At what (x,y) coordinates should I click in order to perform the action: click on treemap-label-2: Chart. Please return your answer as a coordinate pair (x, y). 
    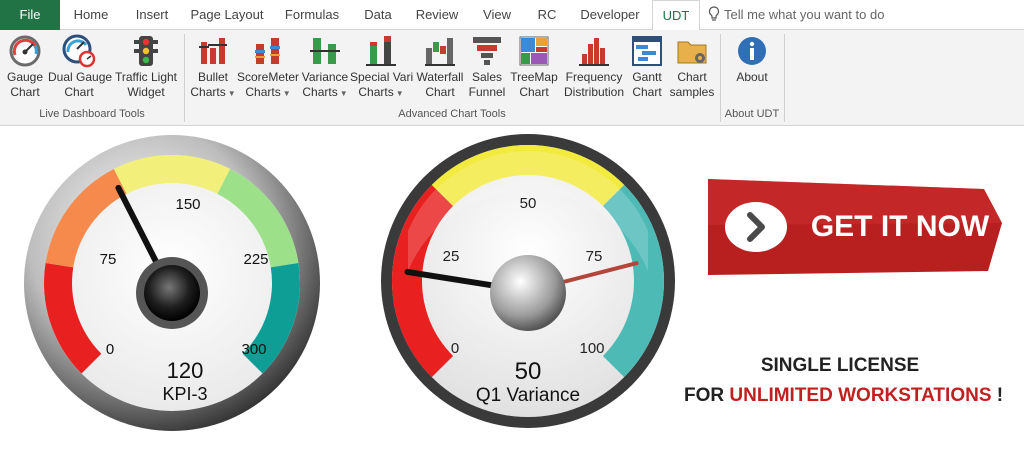
    Looking at the image, I should click on (534, 92).